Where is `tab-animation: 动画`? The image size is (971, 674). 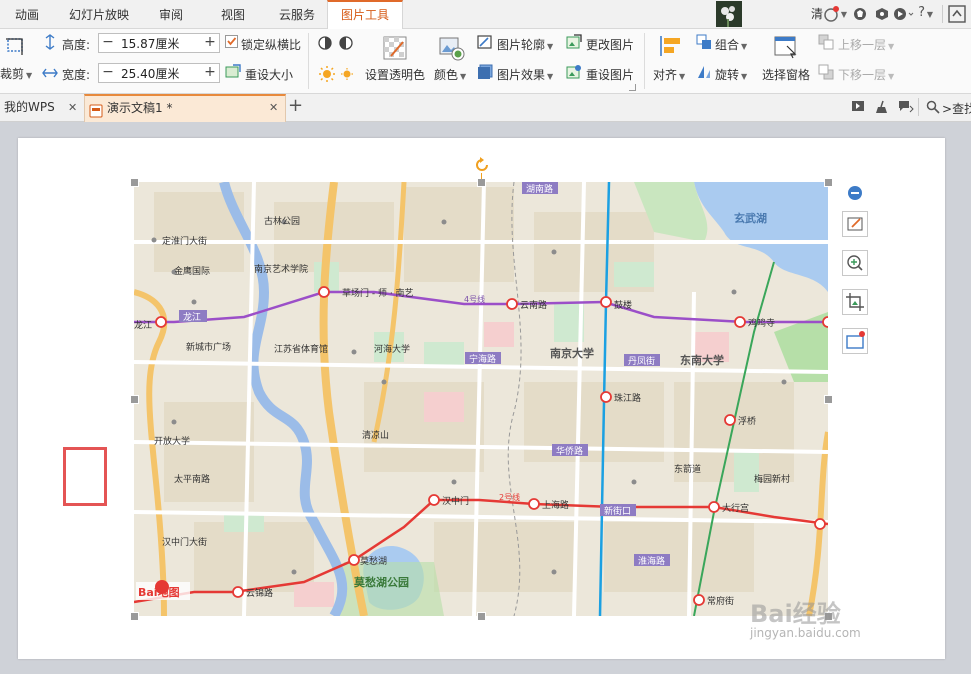
tab-animation: 动画 is located at coordinates (27, 14).